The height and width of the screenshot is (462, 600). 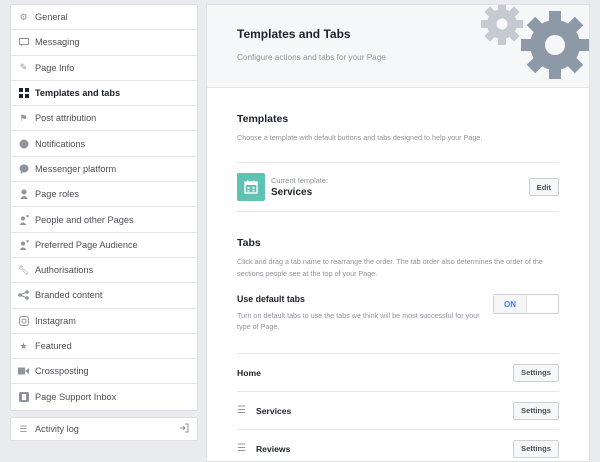 What do you see at coordinates (273, 448) in the screenshot?
I see `tab-name: Reviews` at bounding box center [273, 448].